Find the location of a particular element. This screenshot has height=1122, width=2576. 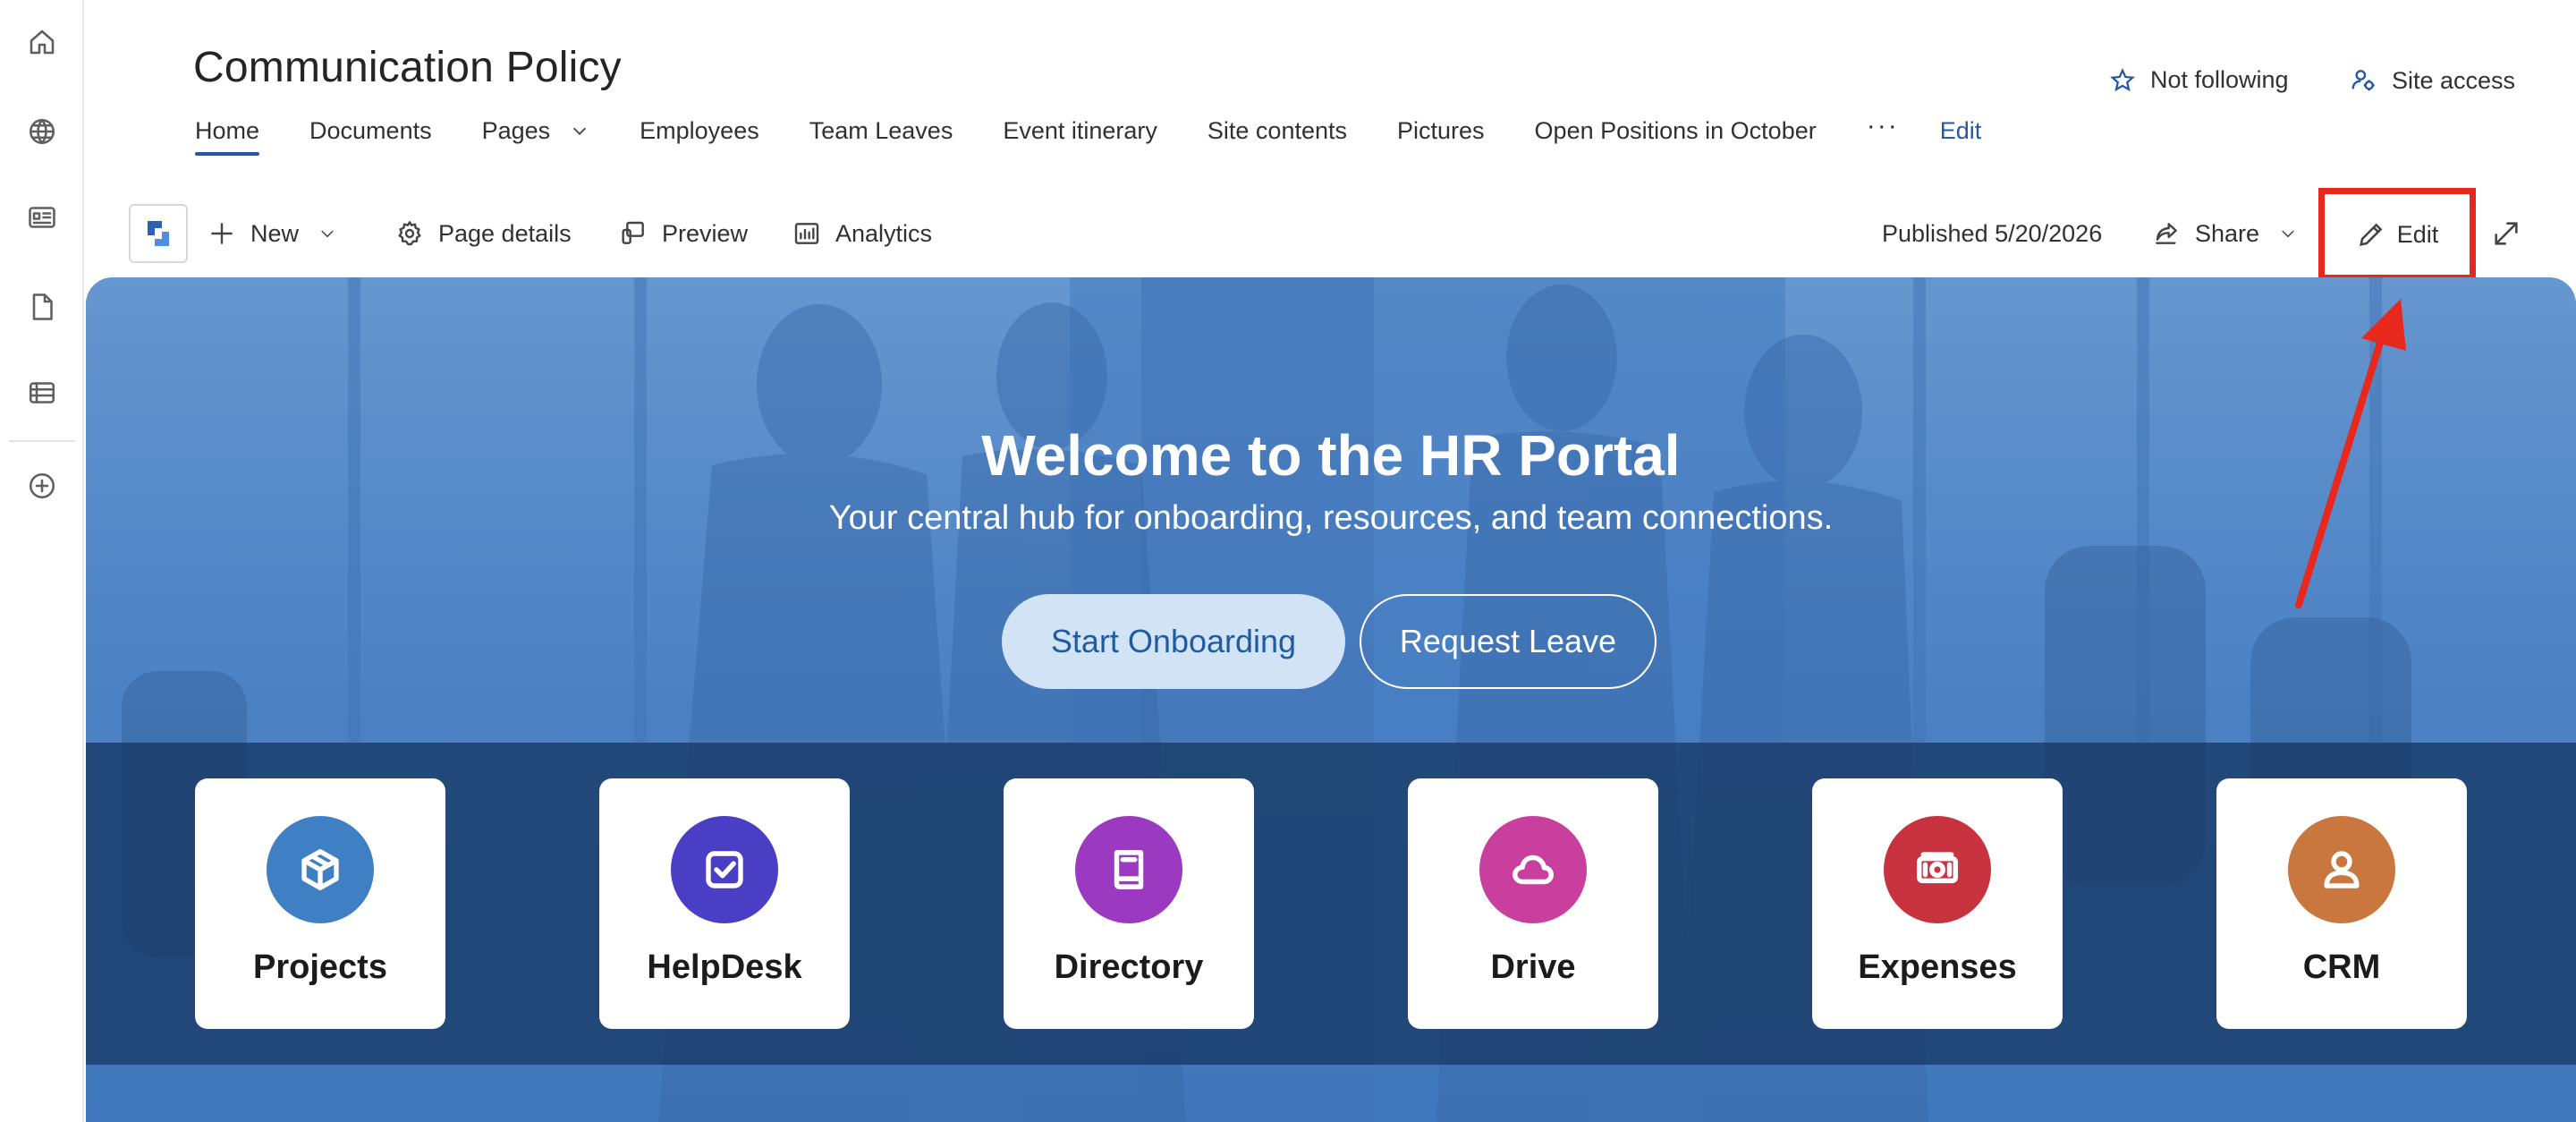

money-icon is located at coordinates (1937, 870).